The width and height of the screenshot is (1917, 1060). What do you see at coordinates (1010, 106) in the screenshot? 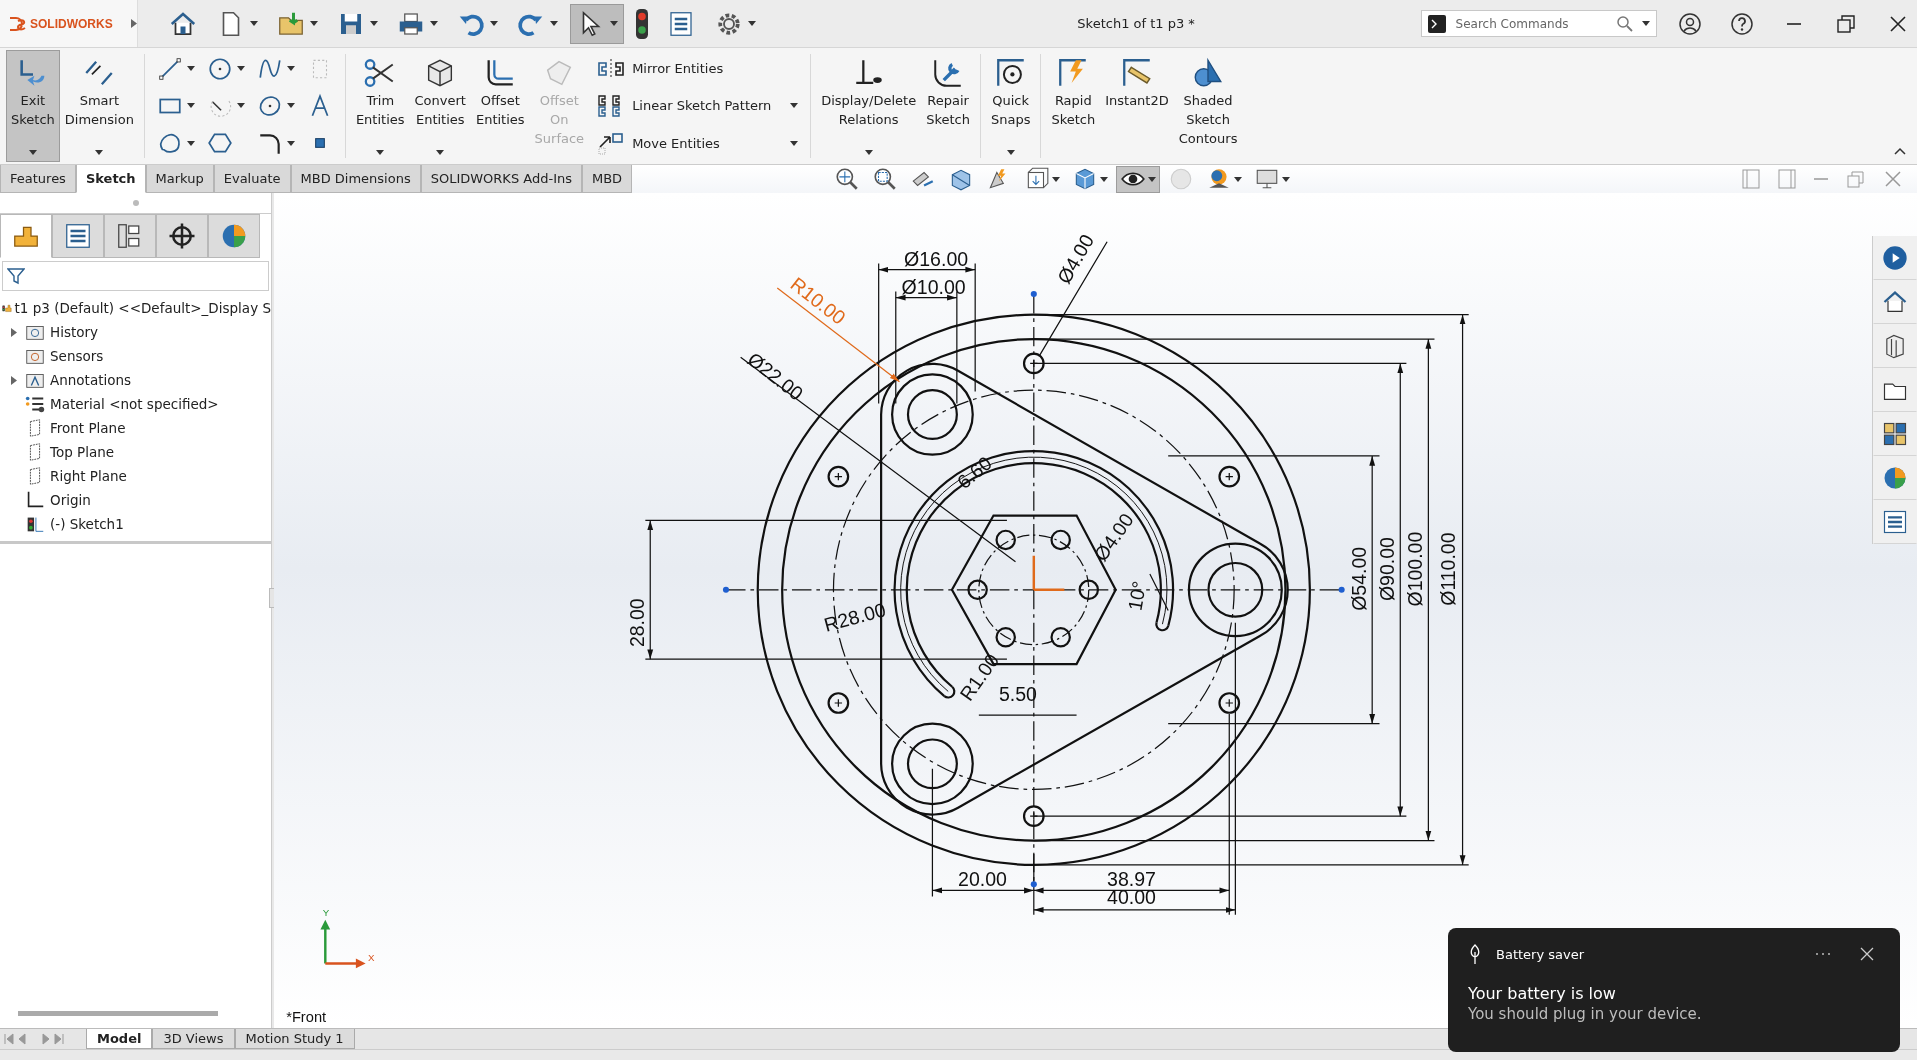
I see `ribbon-button: Quick Snaps` at bounding box center [1010, 106].